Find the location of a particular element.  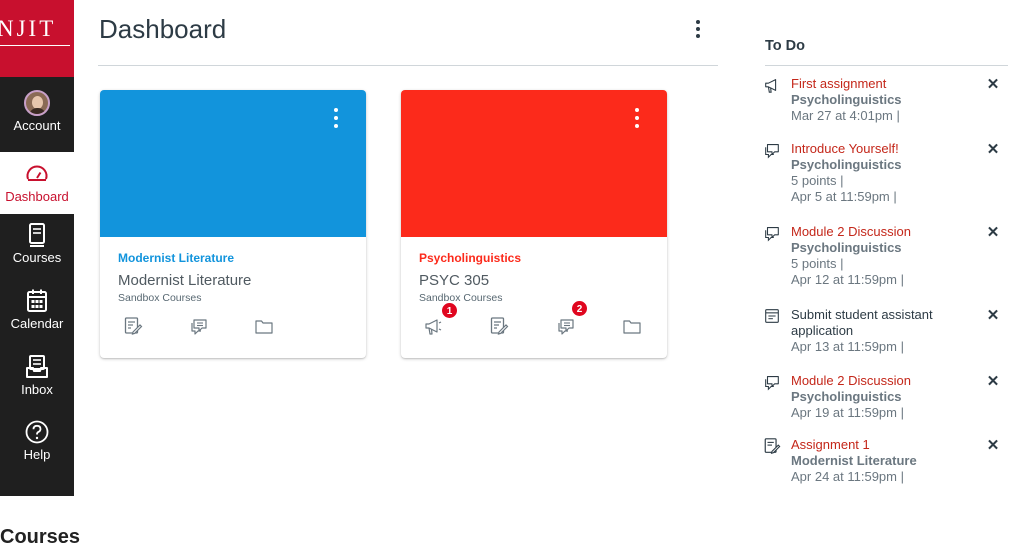

nav-item-account: Account is located at coordinates (37, 115).